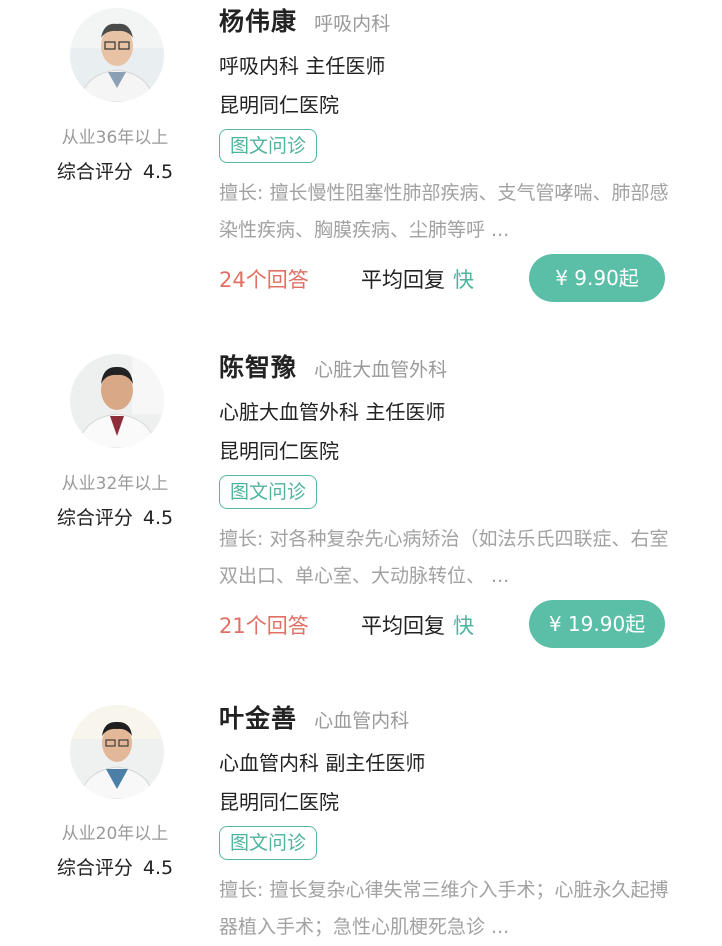  Describe the element at coordinates (115, 484) in the screenshot. I see `years-of-practice: 从业32年以上` at that location.